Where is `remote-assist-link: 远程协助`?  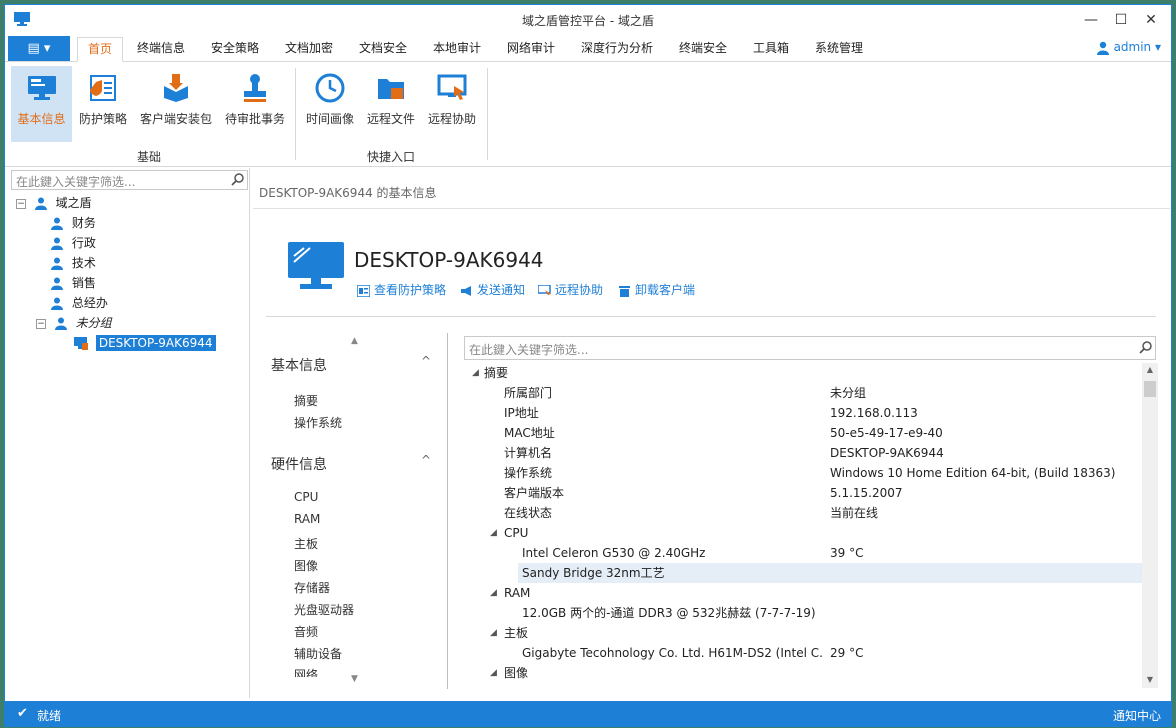 remote-assist-link: 远程协助 is located at coordinates (570, 289).